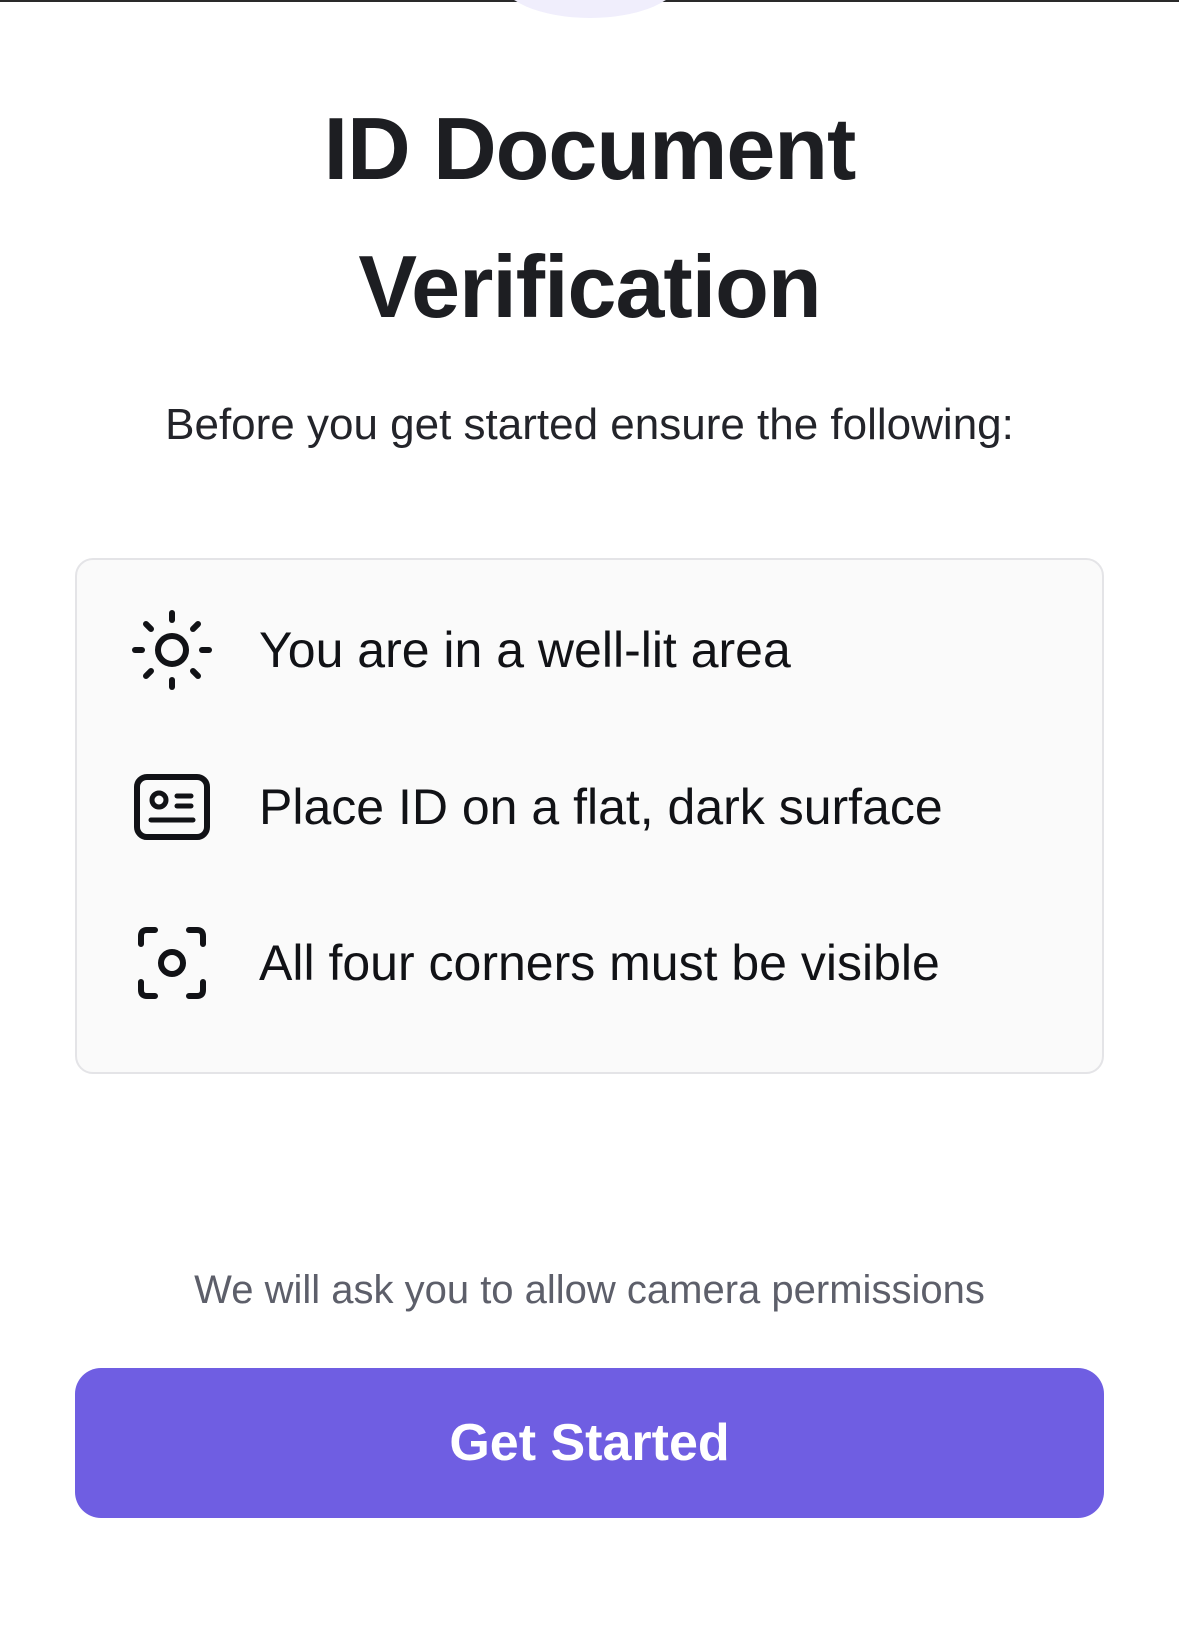 This screenshot has width=1179, height=1633. What do you see at coordinates (172, 650) in the screenshot?
I see `sun-icon` at bounding box center [172, 650].